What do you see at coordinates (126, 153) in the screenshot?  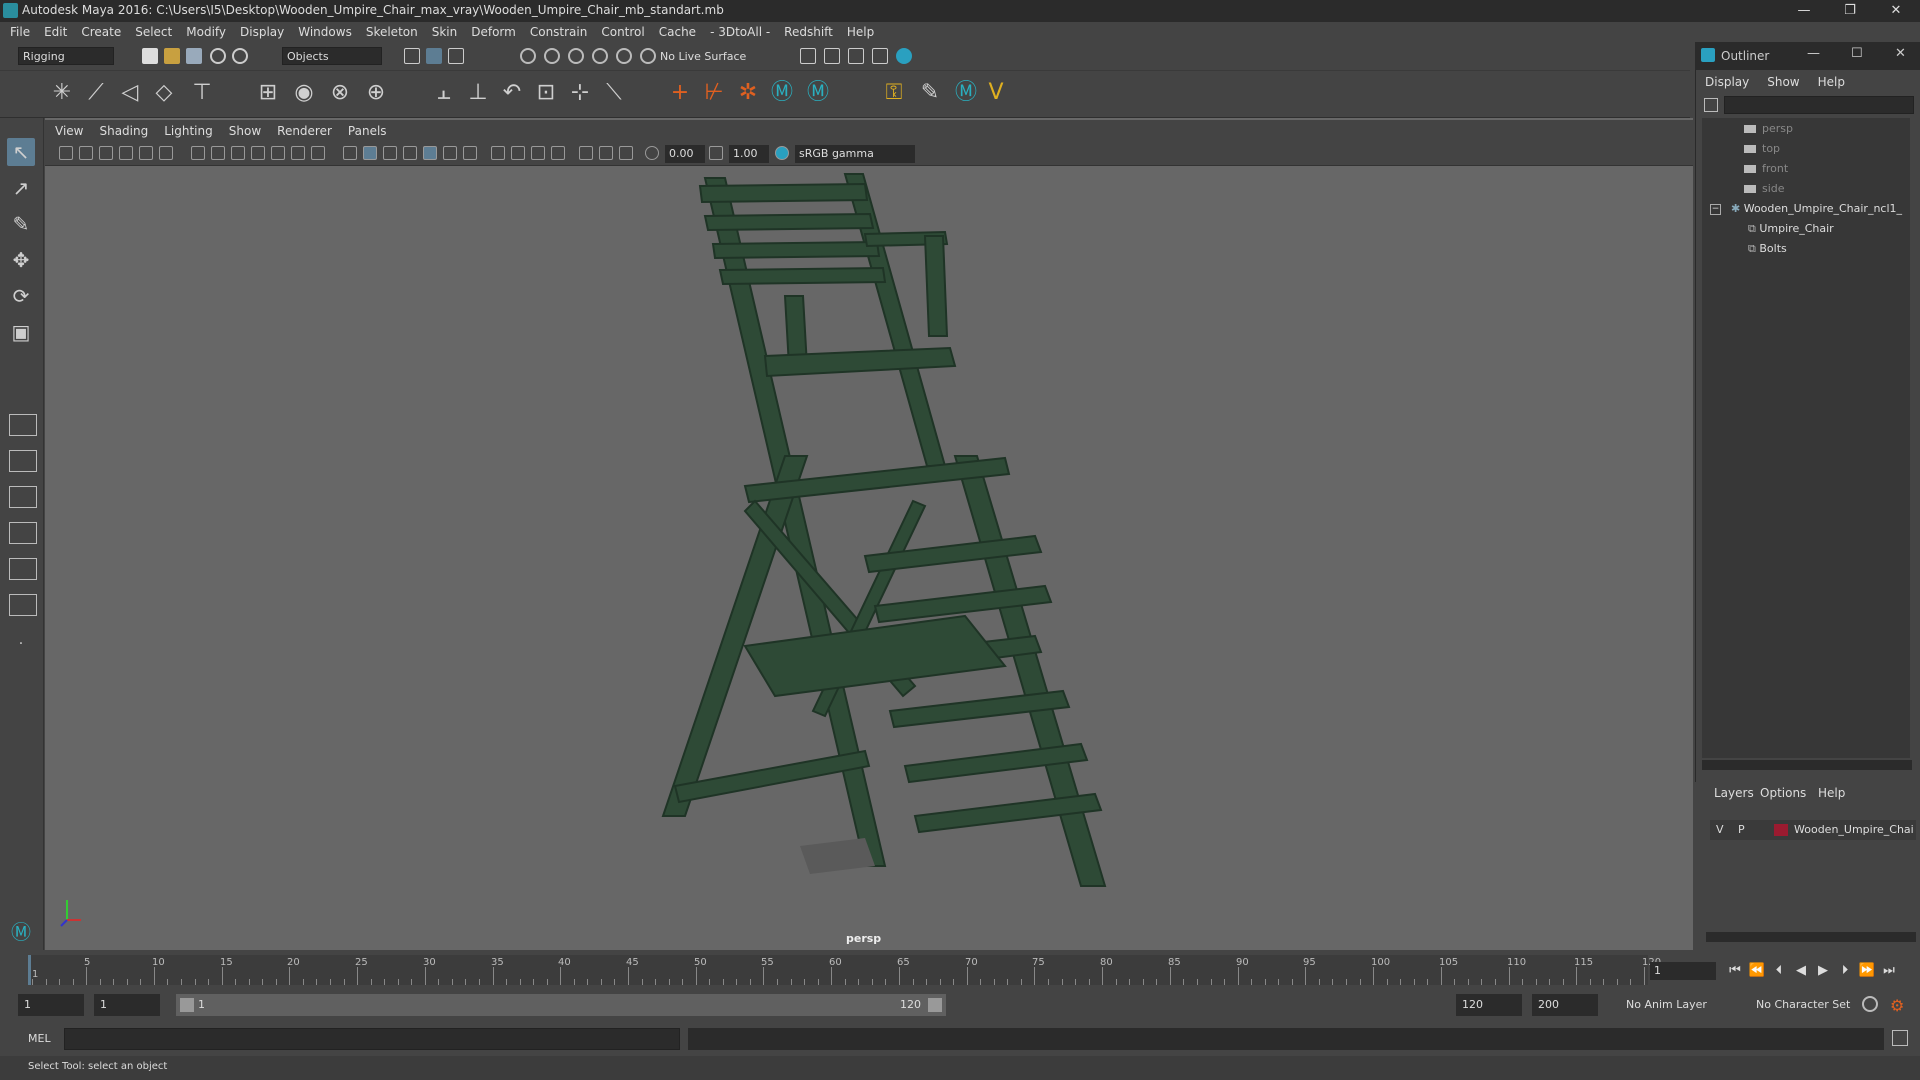 I see `image-plane-icon` at bounding box center [126, 153].